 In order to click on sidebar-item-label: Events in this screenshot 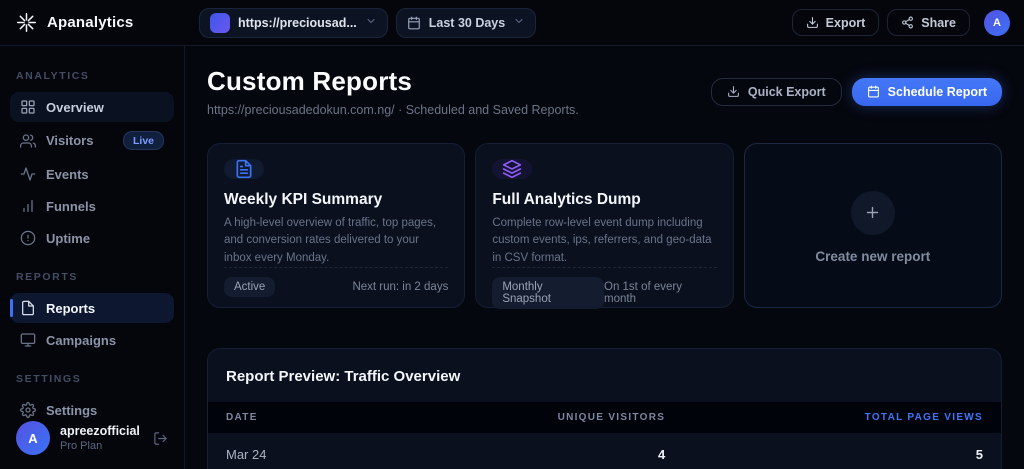, I will do `click(67, 174)`.